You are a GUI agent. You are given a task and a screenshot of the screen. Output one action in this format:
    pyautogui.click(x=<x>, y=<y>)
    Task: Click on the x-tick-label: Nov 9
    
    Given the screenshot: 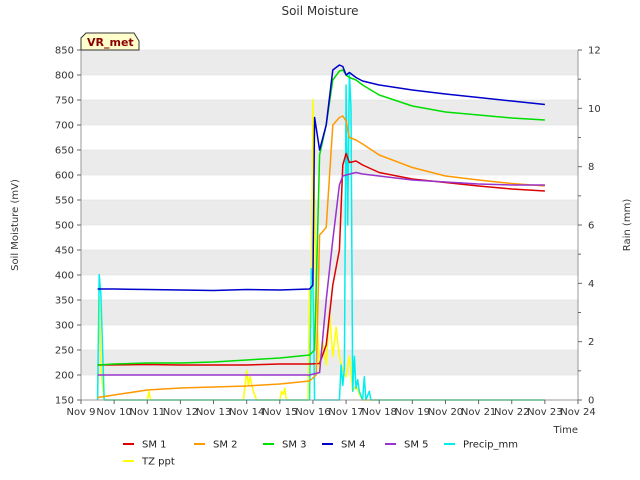 What is the action you would take?
    pyautogui.click(x=80, y=412)
    